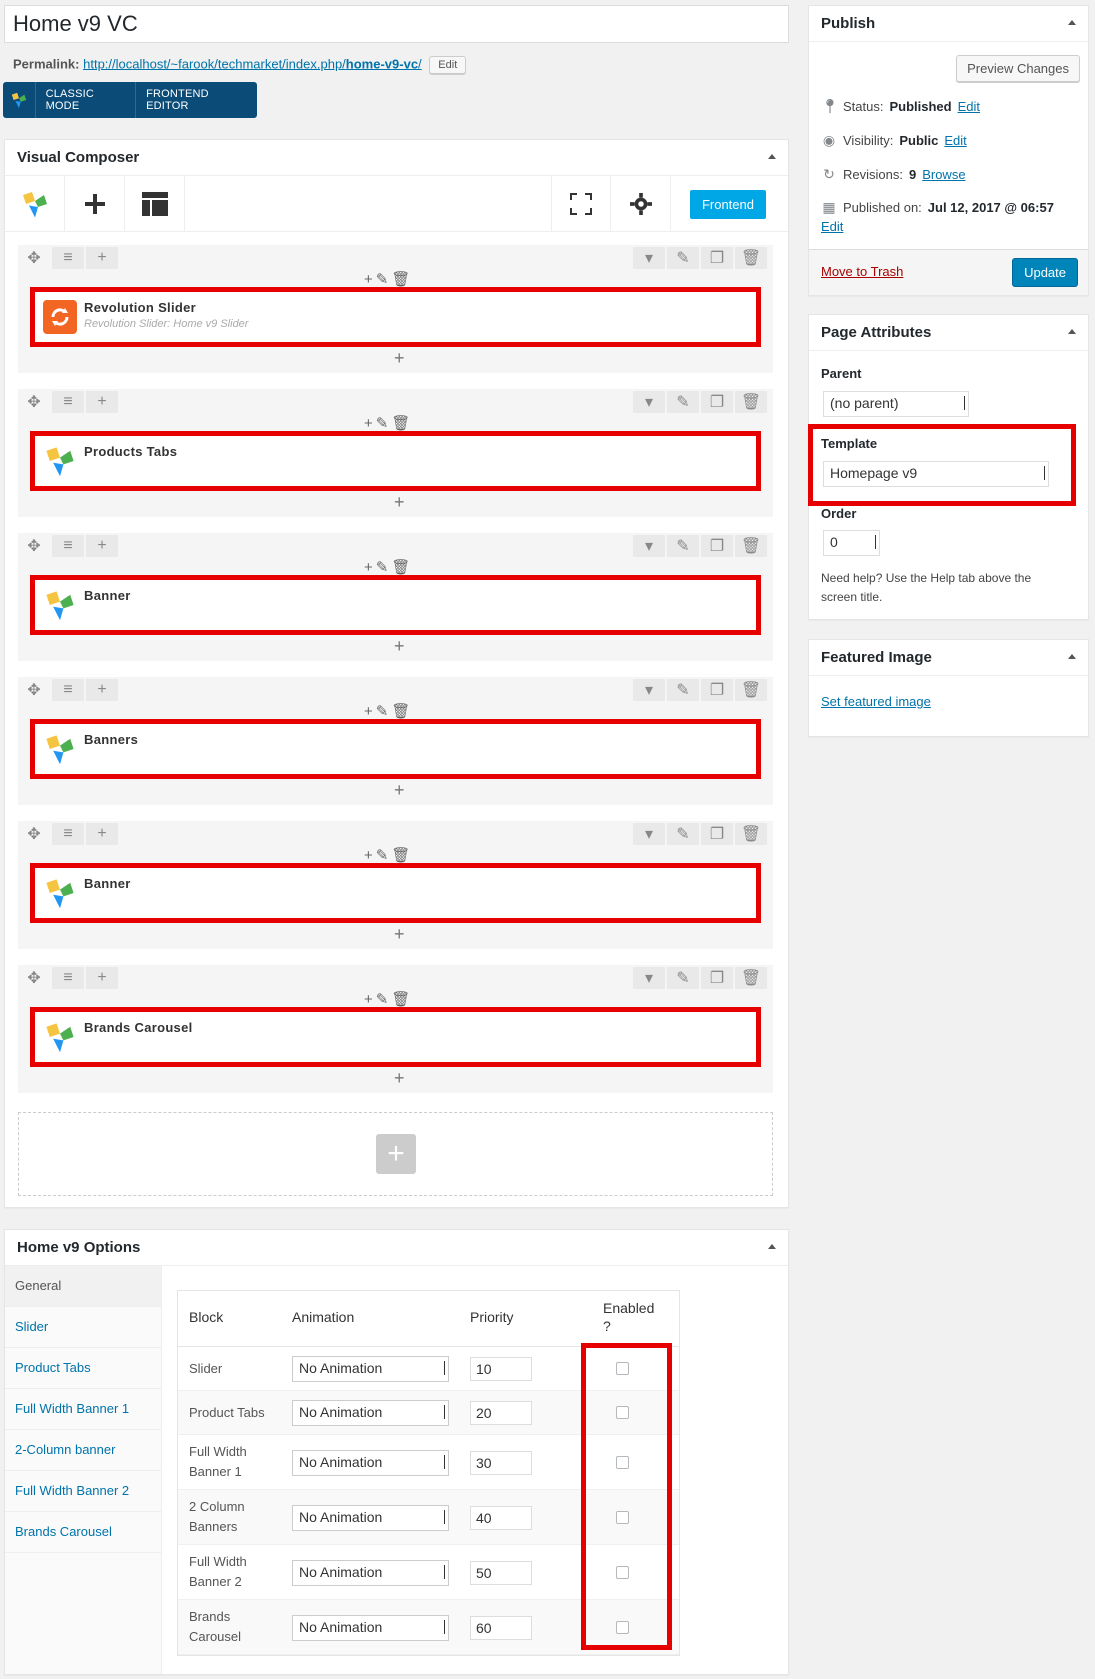 This screenshot has width=1095, height=1679. I want to click on priority-input: 40, so click(501, 1518).